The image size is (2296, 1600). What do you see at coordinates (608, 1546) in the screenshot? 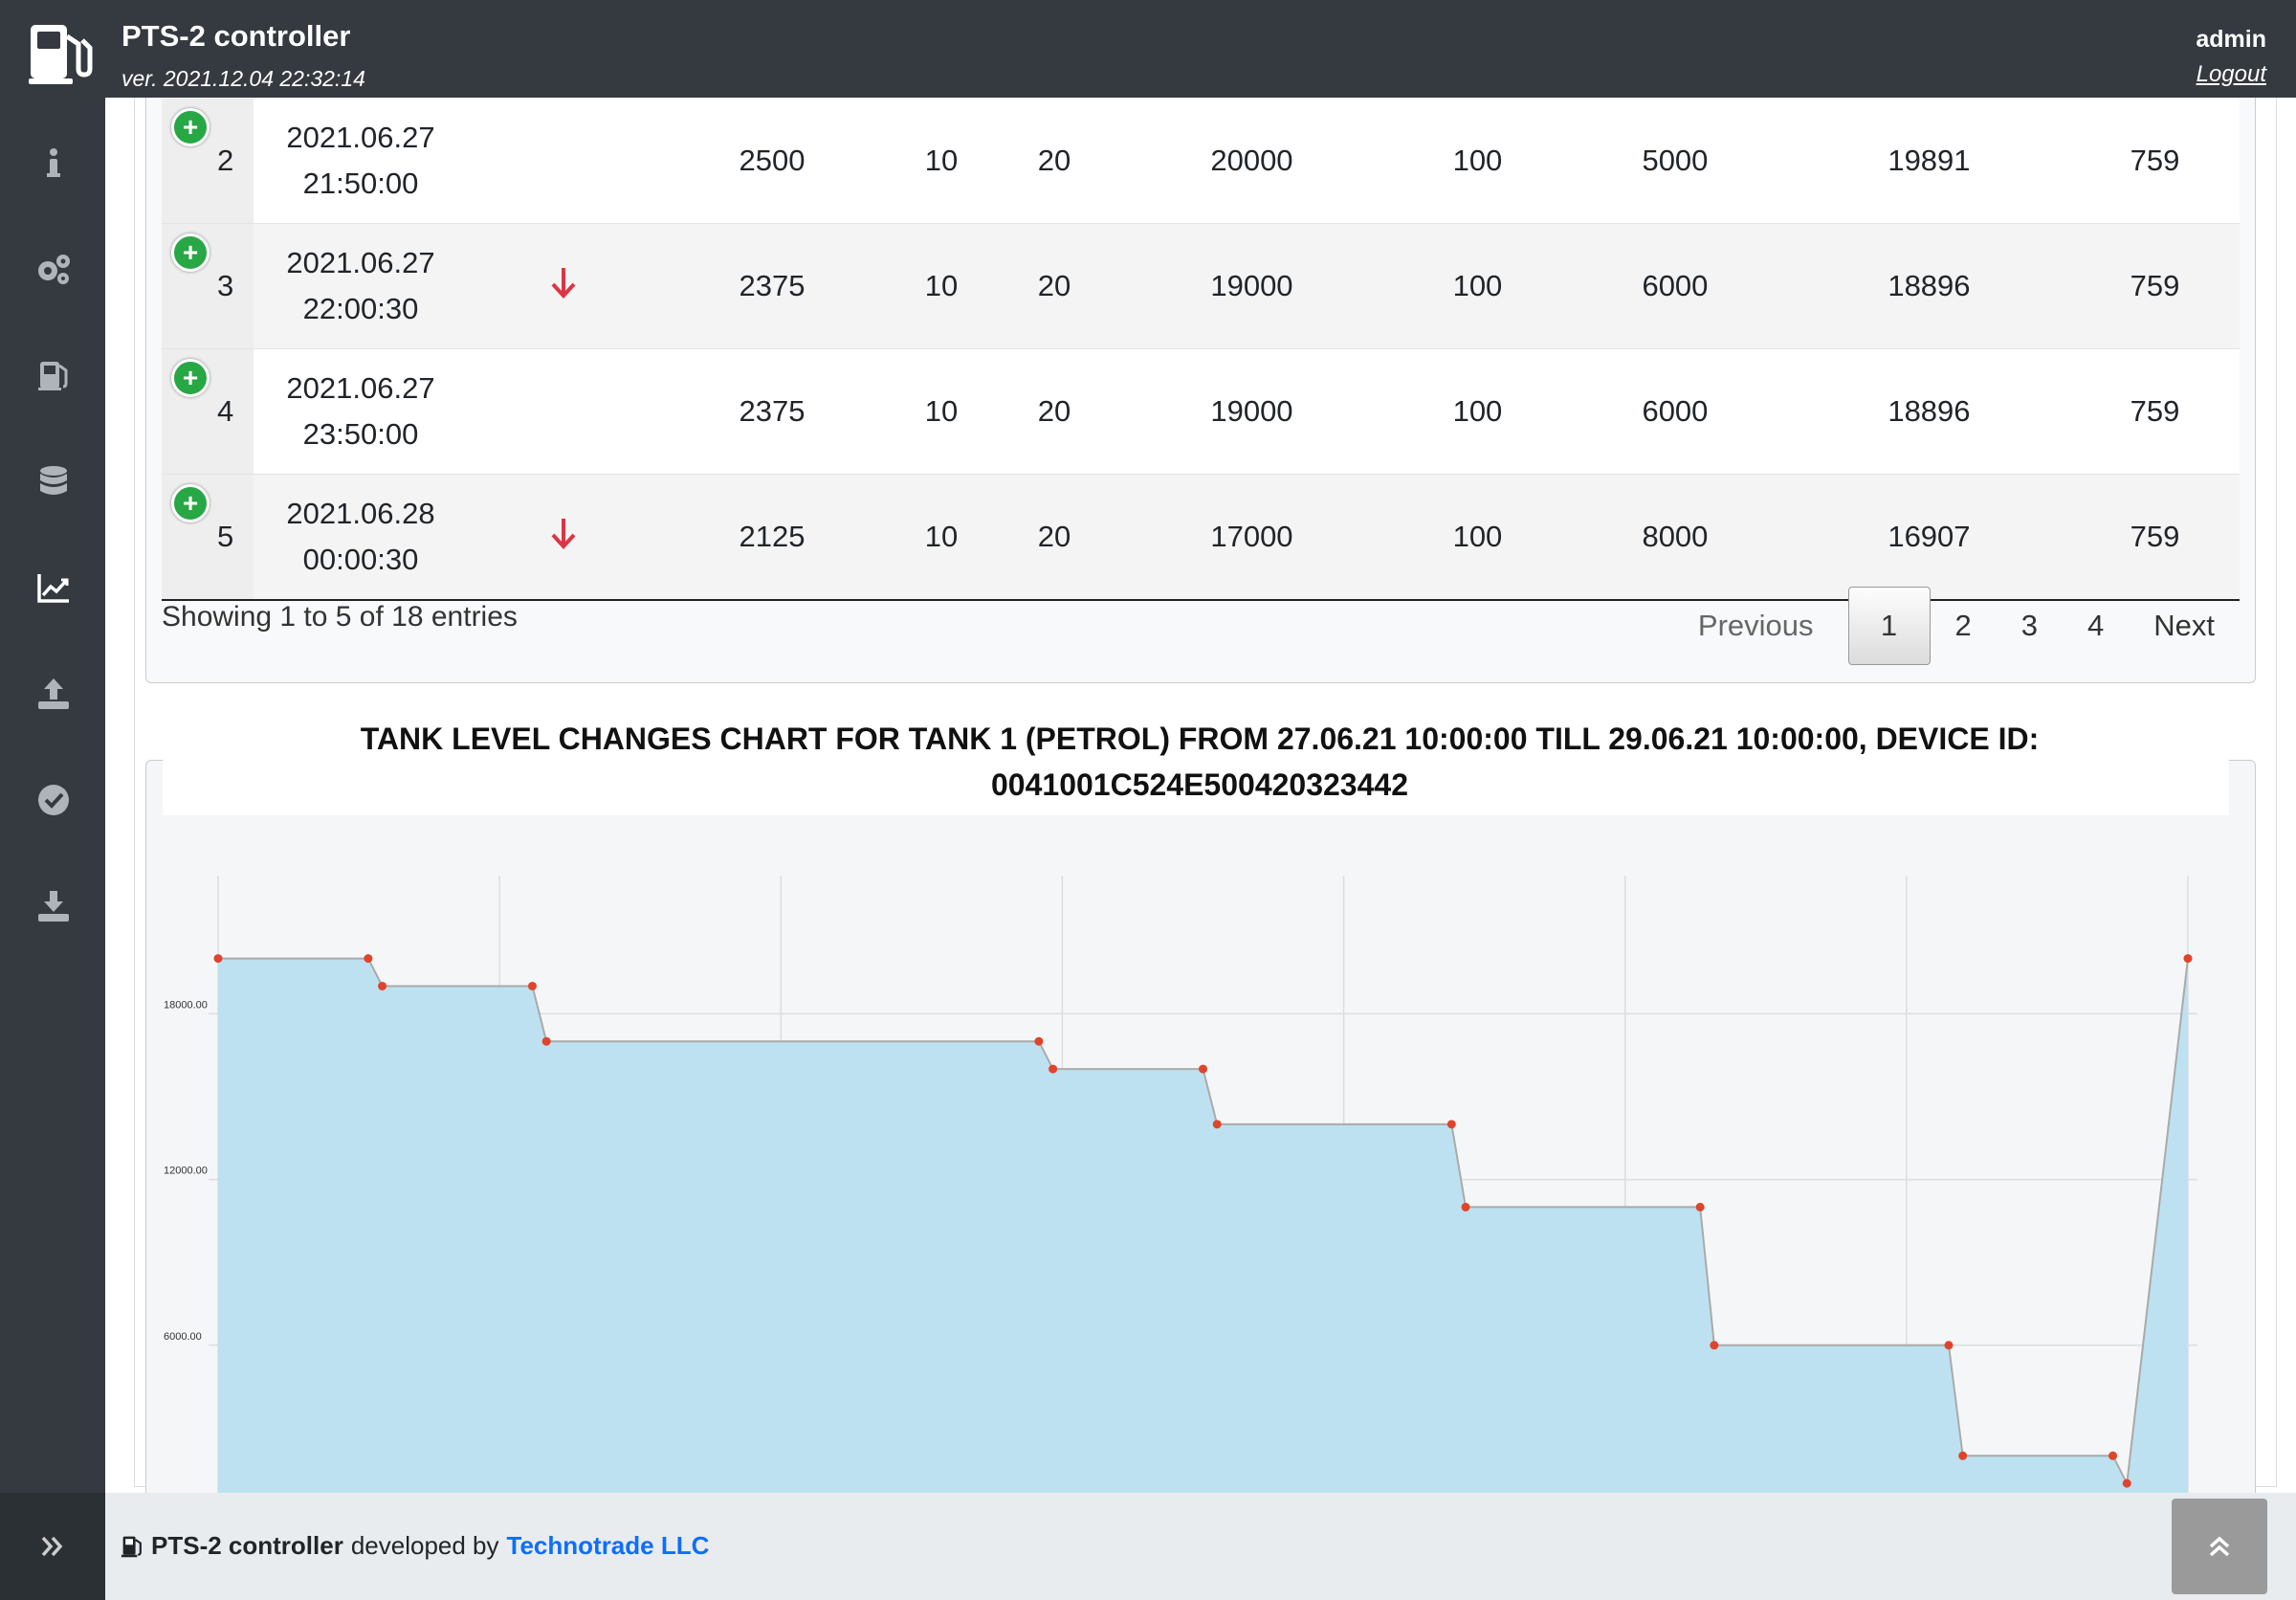
I see `footer-company-link: Technotrade LLC` at bounding box center [608, 1546].